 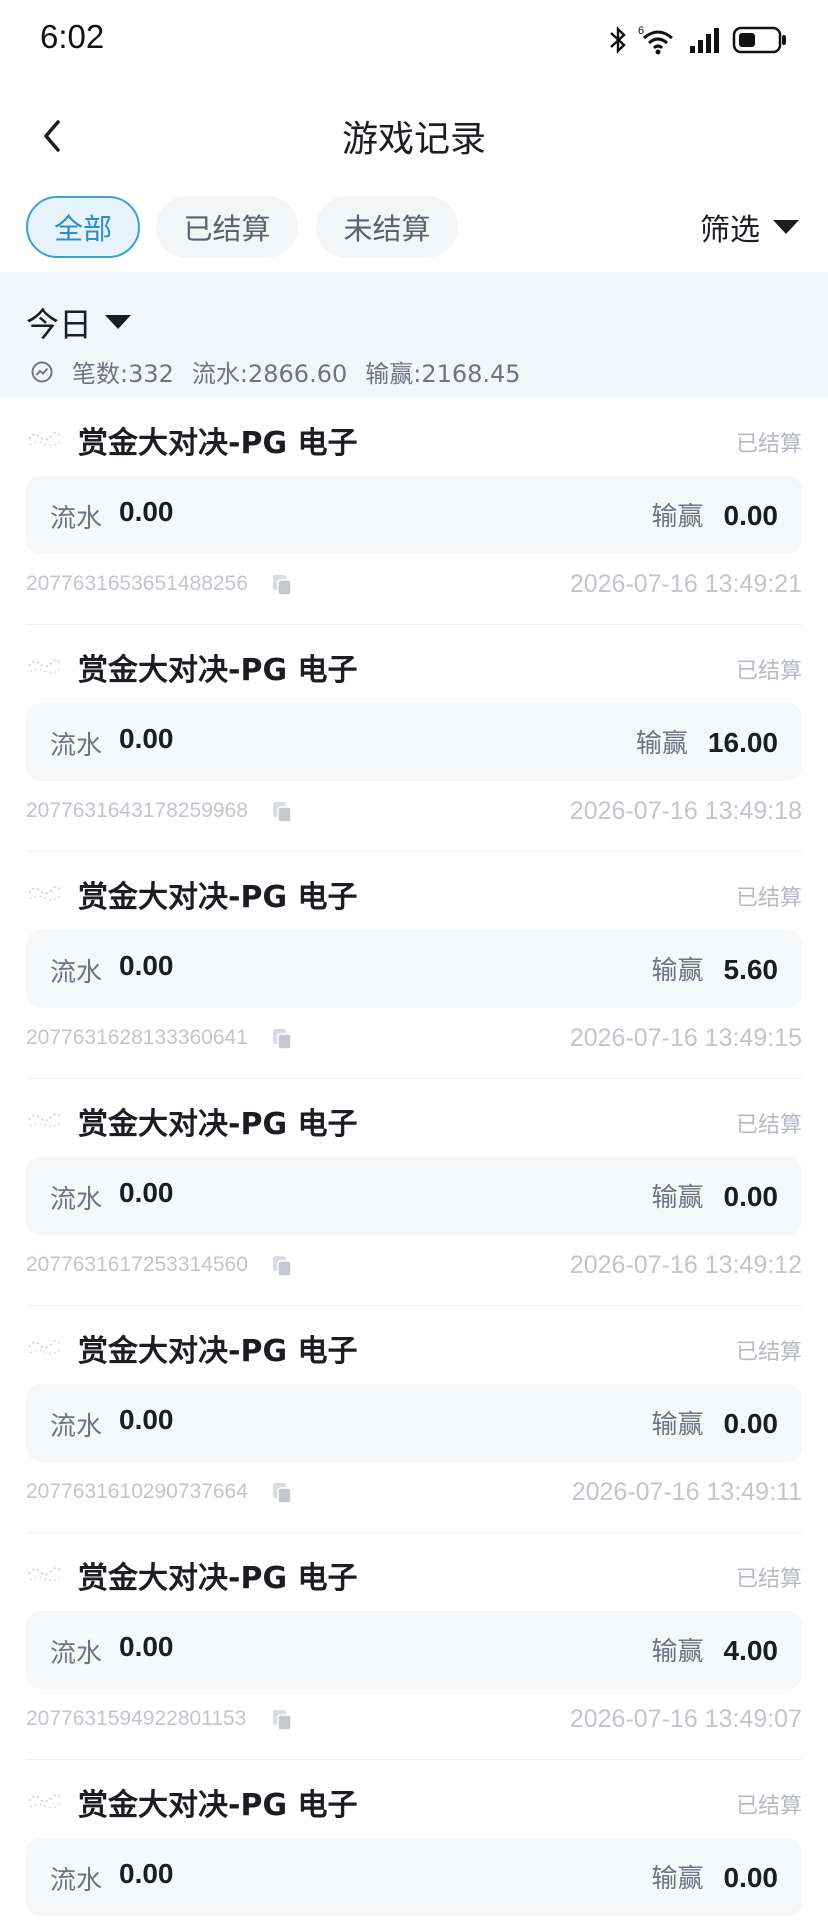 What do you see at coordinates (704, 40) in the screenshot?
I see `signal-icon` at bounding box center [704, 40].